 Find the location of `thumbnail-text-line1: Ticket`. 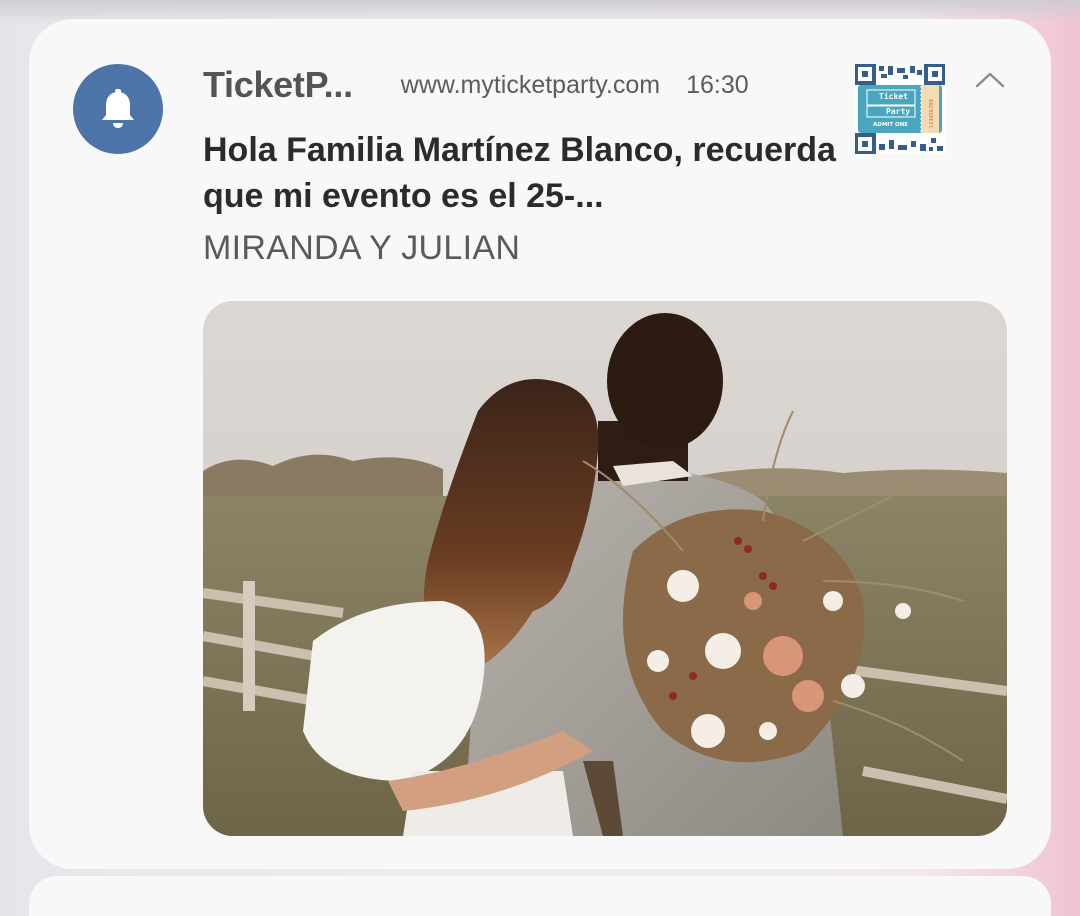

thumbnail-text-line1: Ticket is located at coordinates (893, 96).